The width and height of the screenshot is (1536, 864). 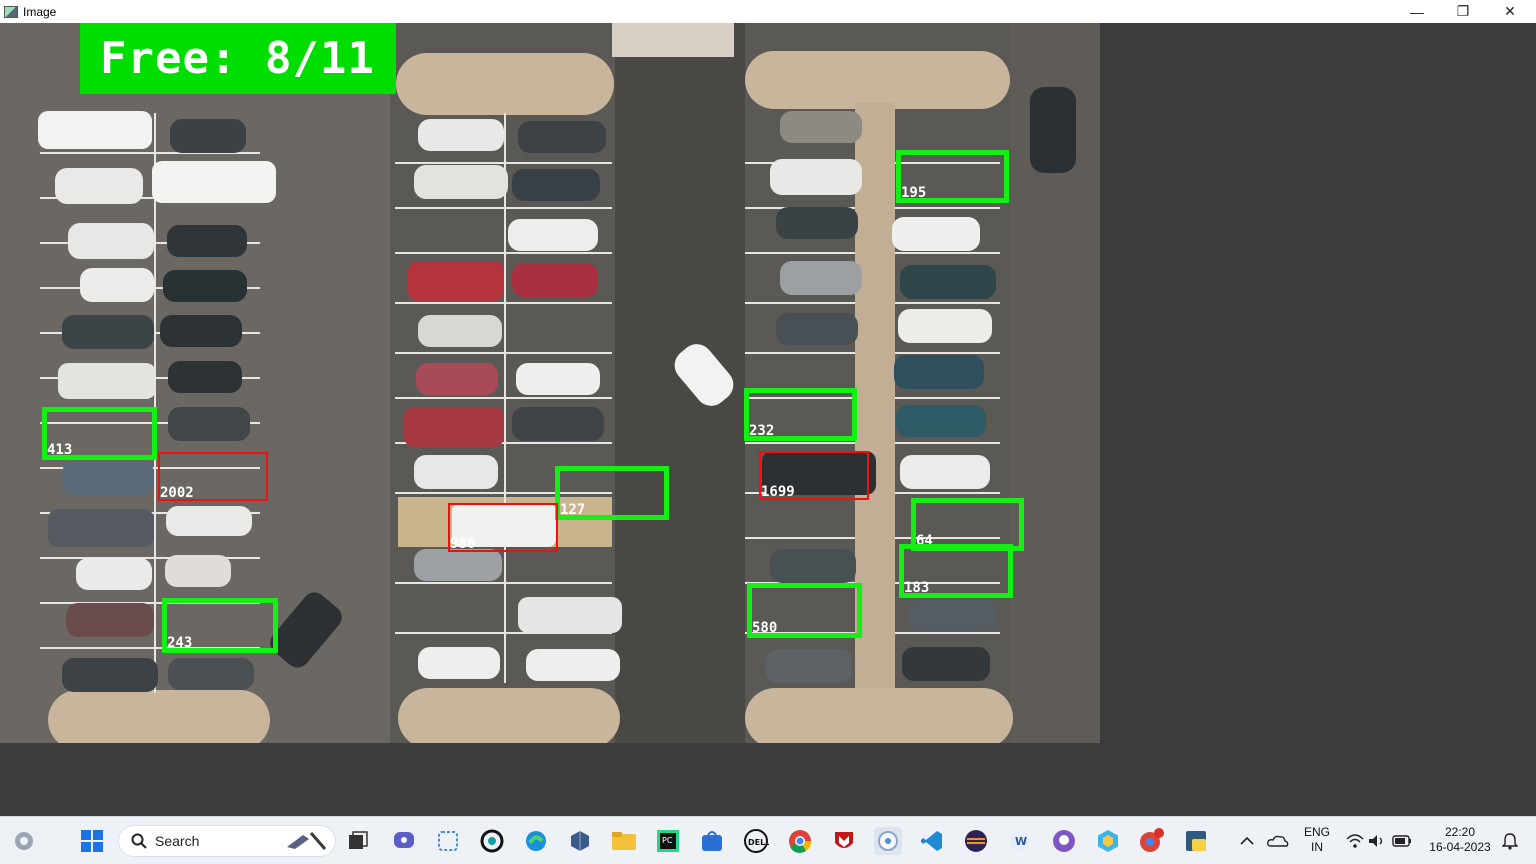 I want to click on widgets-icon, so click(x=24, y=841).